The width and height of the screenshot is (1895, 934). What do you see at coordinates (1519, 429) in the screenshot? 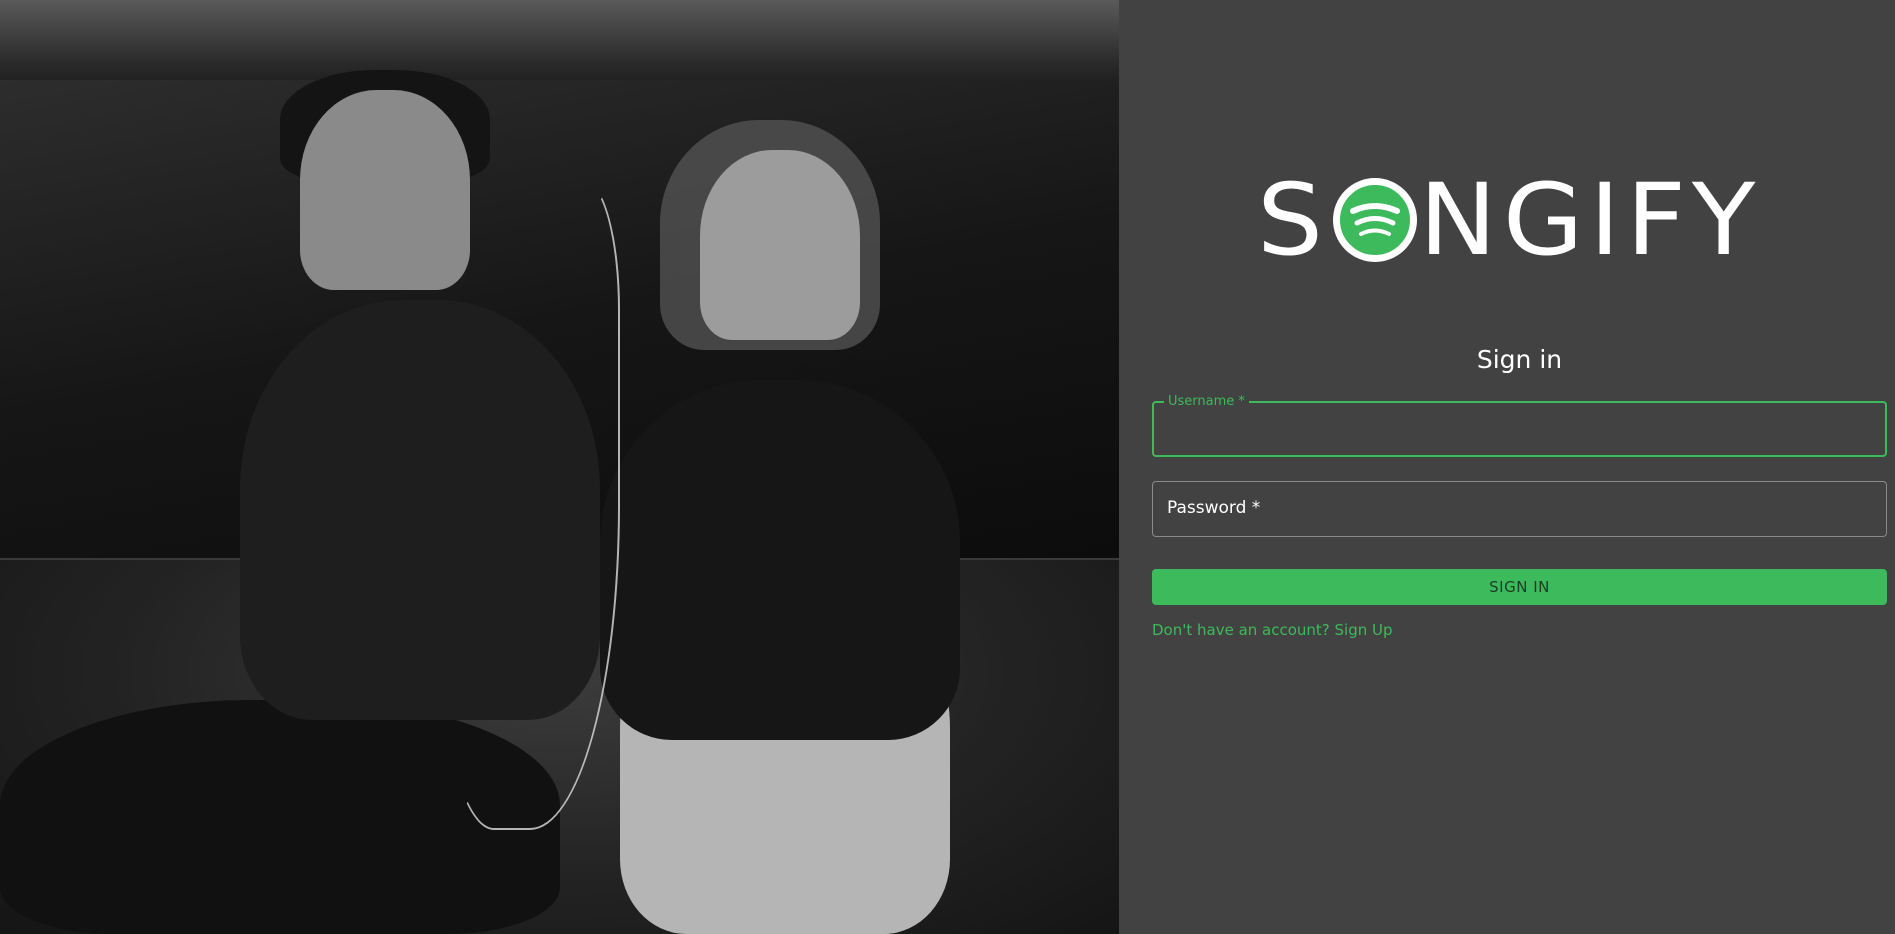
I see `username-input` at bounding box center [1519, 429].